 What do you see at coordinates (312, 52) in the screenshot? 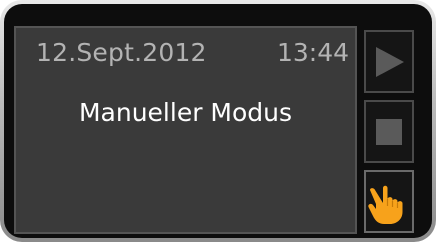
I see `time-readout: 13:44` at bounding box center [312, 52].